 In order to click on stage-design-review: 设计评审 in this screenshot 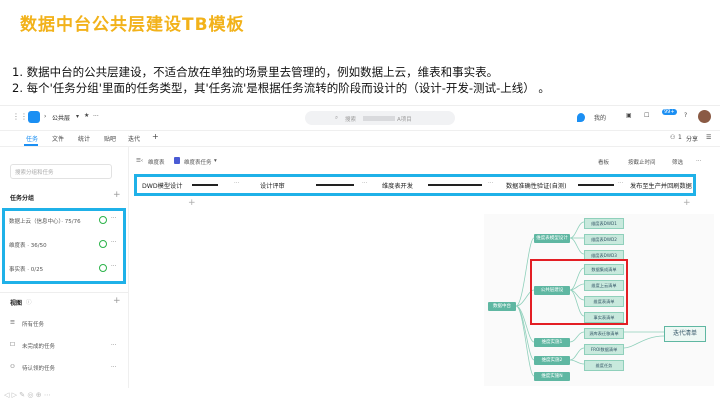, I will do `click(272, 185)`.